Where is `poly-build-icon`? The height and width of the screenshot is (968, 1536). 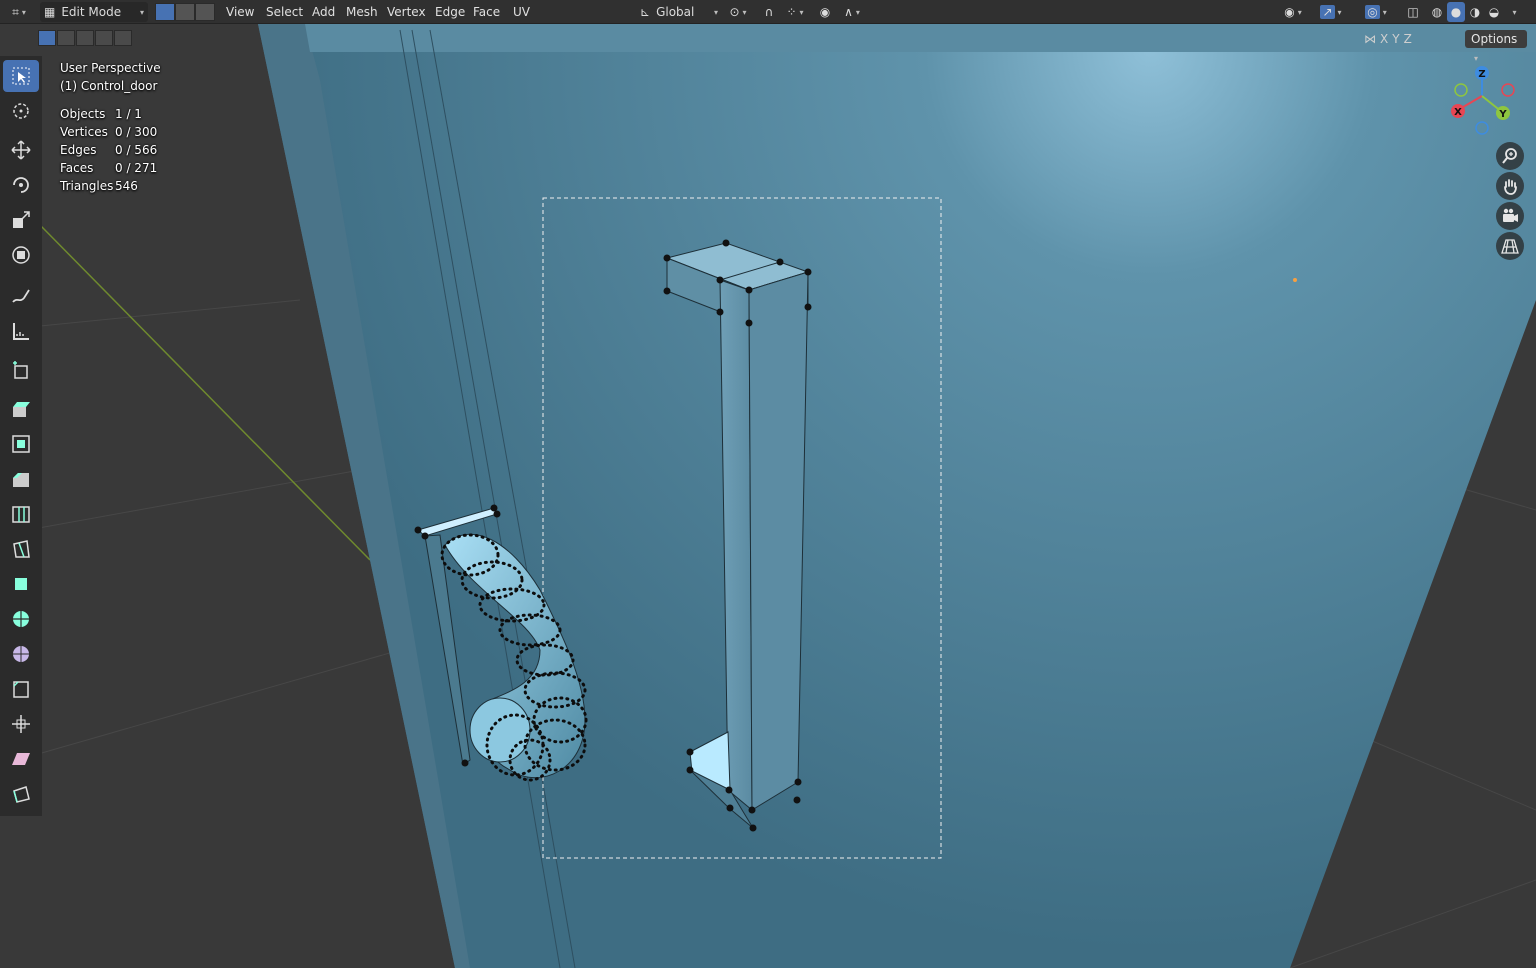 poly-build-icon is located at coordinates (21, 584).